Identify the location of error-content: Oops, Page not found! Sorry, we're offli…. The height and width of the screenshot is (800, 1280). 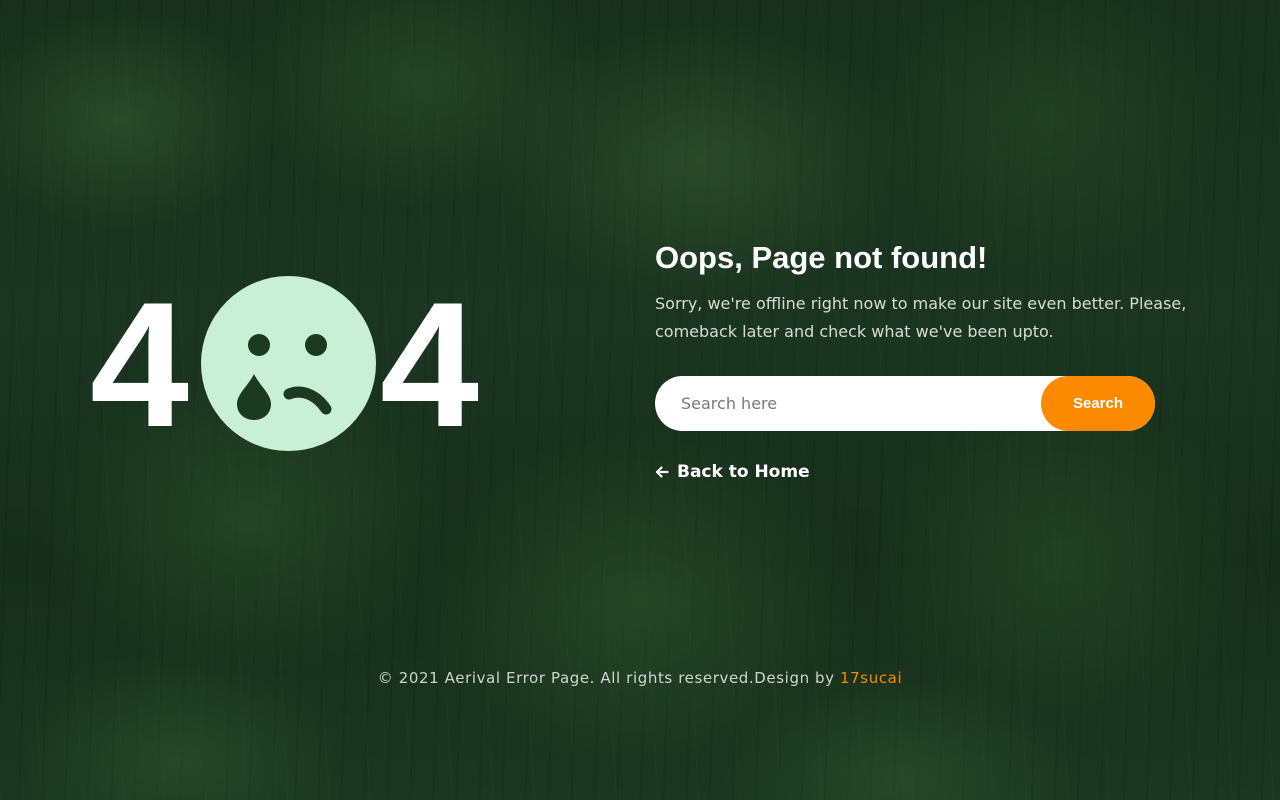
(935, 360).